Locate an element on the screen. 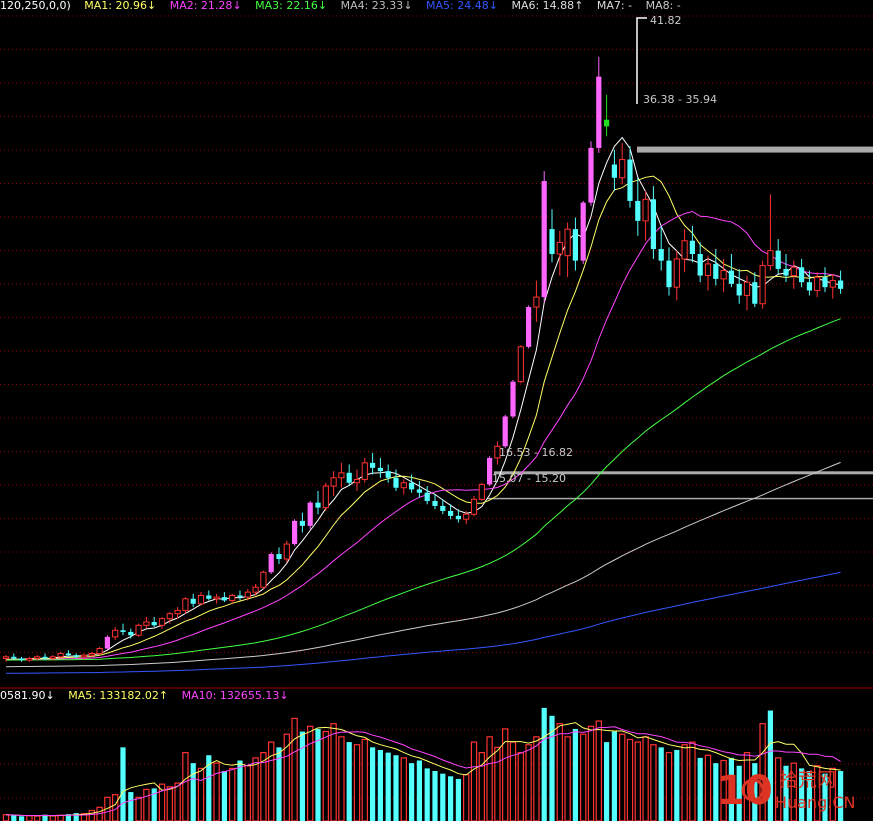 The width and height of the screenshot is (873, 821). ma5-label: MA5: 24.48↓ is located at coordinates (462, 6).